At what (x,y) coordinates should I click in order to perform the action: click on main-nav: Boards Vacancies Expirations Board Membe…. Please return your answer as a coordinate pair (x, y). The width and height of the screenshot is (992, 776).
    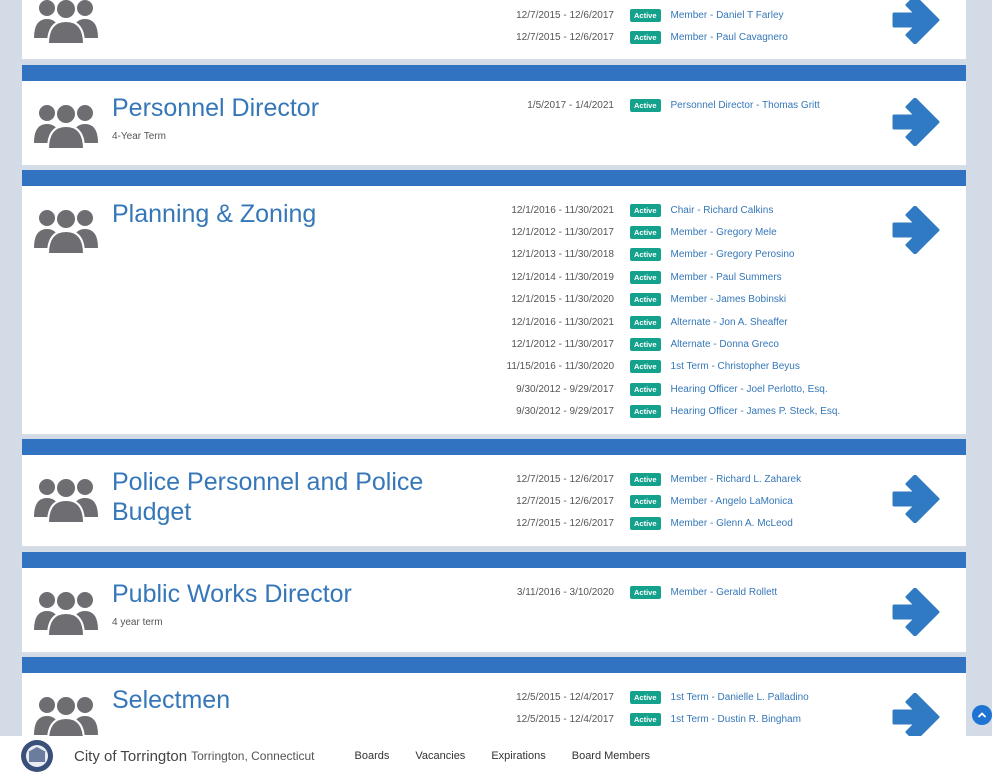
    Looking at the image, I should click on (515, 756).